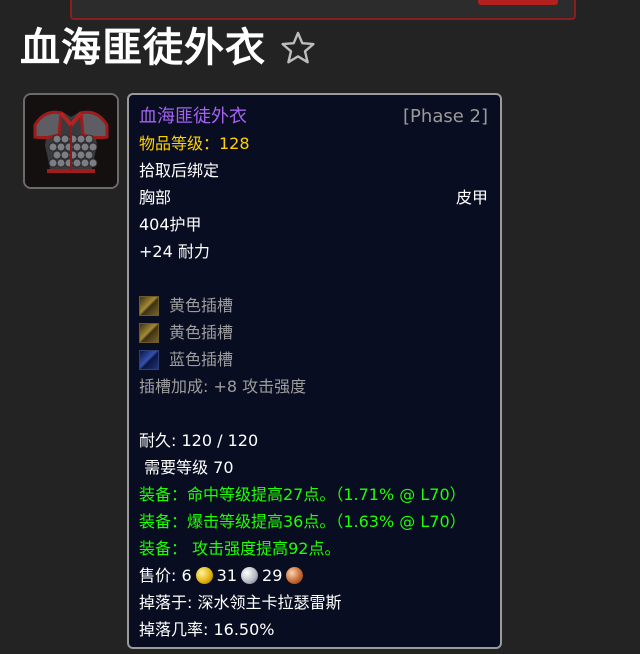 The width and height of the screenshot is (640, 654). What do you see at coordinates (160, 575) in the screenshot?
I see `sell-price-label: 售价:` at bounding box center [160, 575].